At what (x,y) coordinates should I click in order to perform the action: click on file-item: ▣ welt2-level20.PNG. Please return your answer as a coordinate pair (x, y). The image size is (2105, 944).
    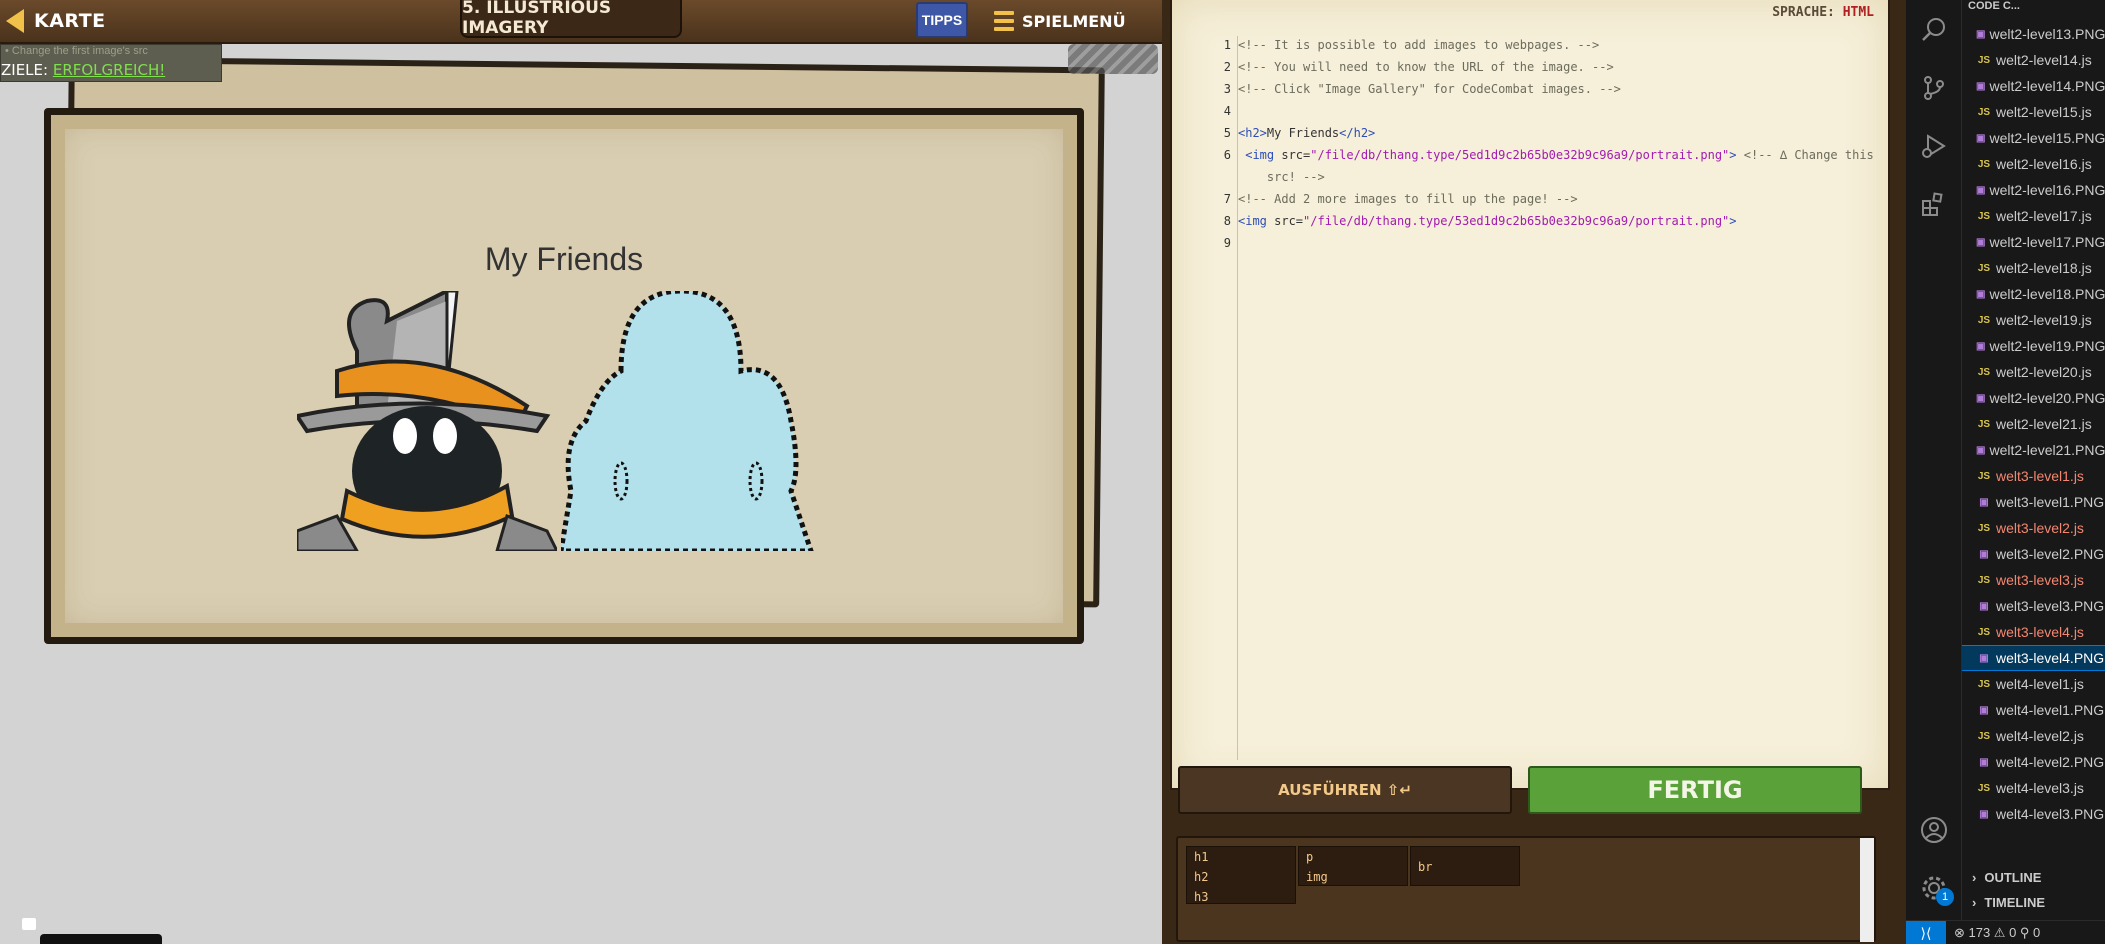
    Looking at the image, I should click on (2033, 398).